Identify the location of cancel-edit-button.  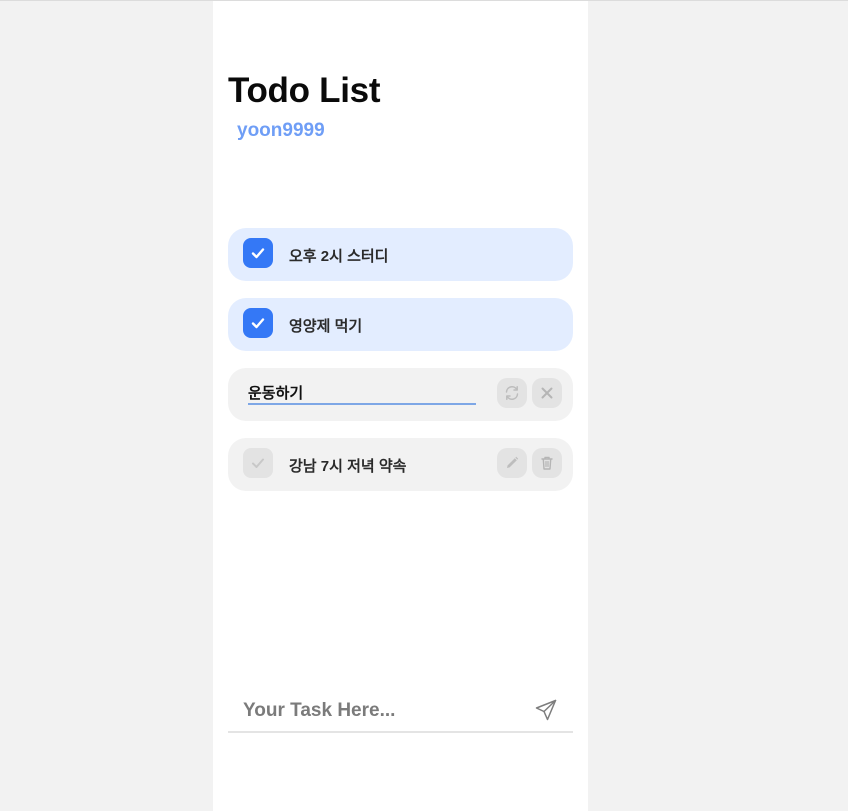
(547, 393).